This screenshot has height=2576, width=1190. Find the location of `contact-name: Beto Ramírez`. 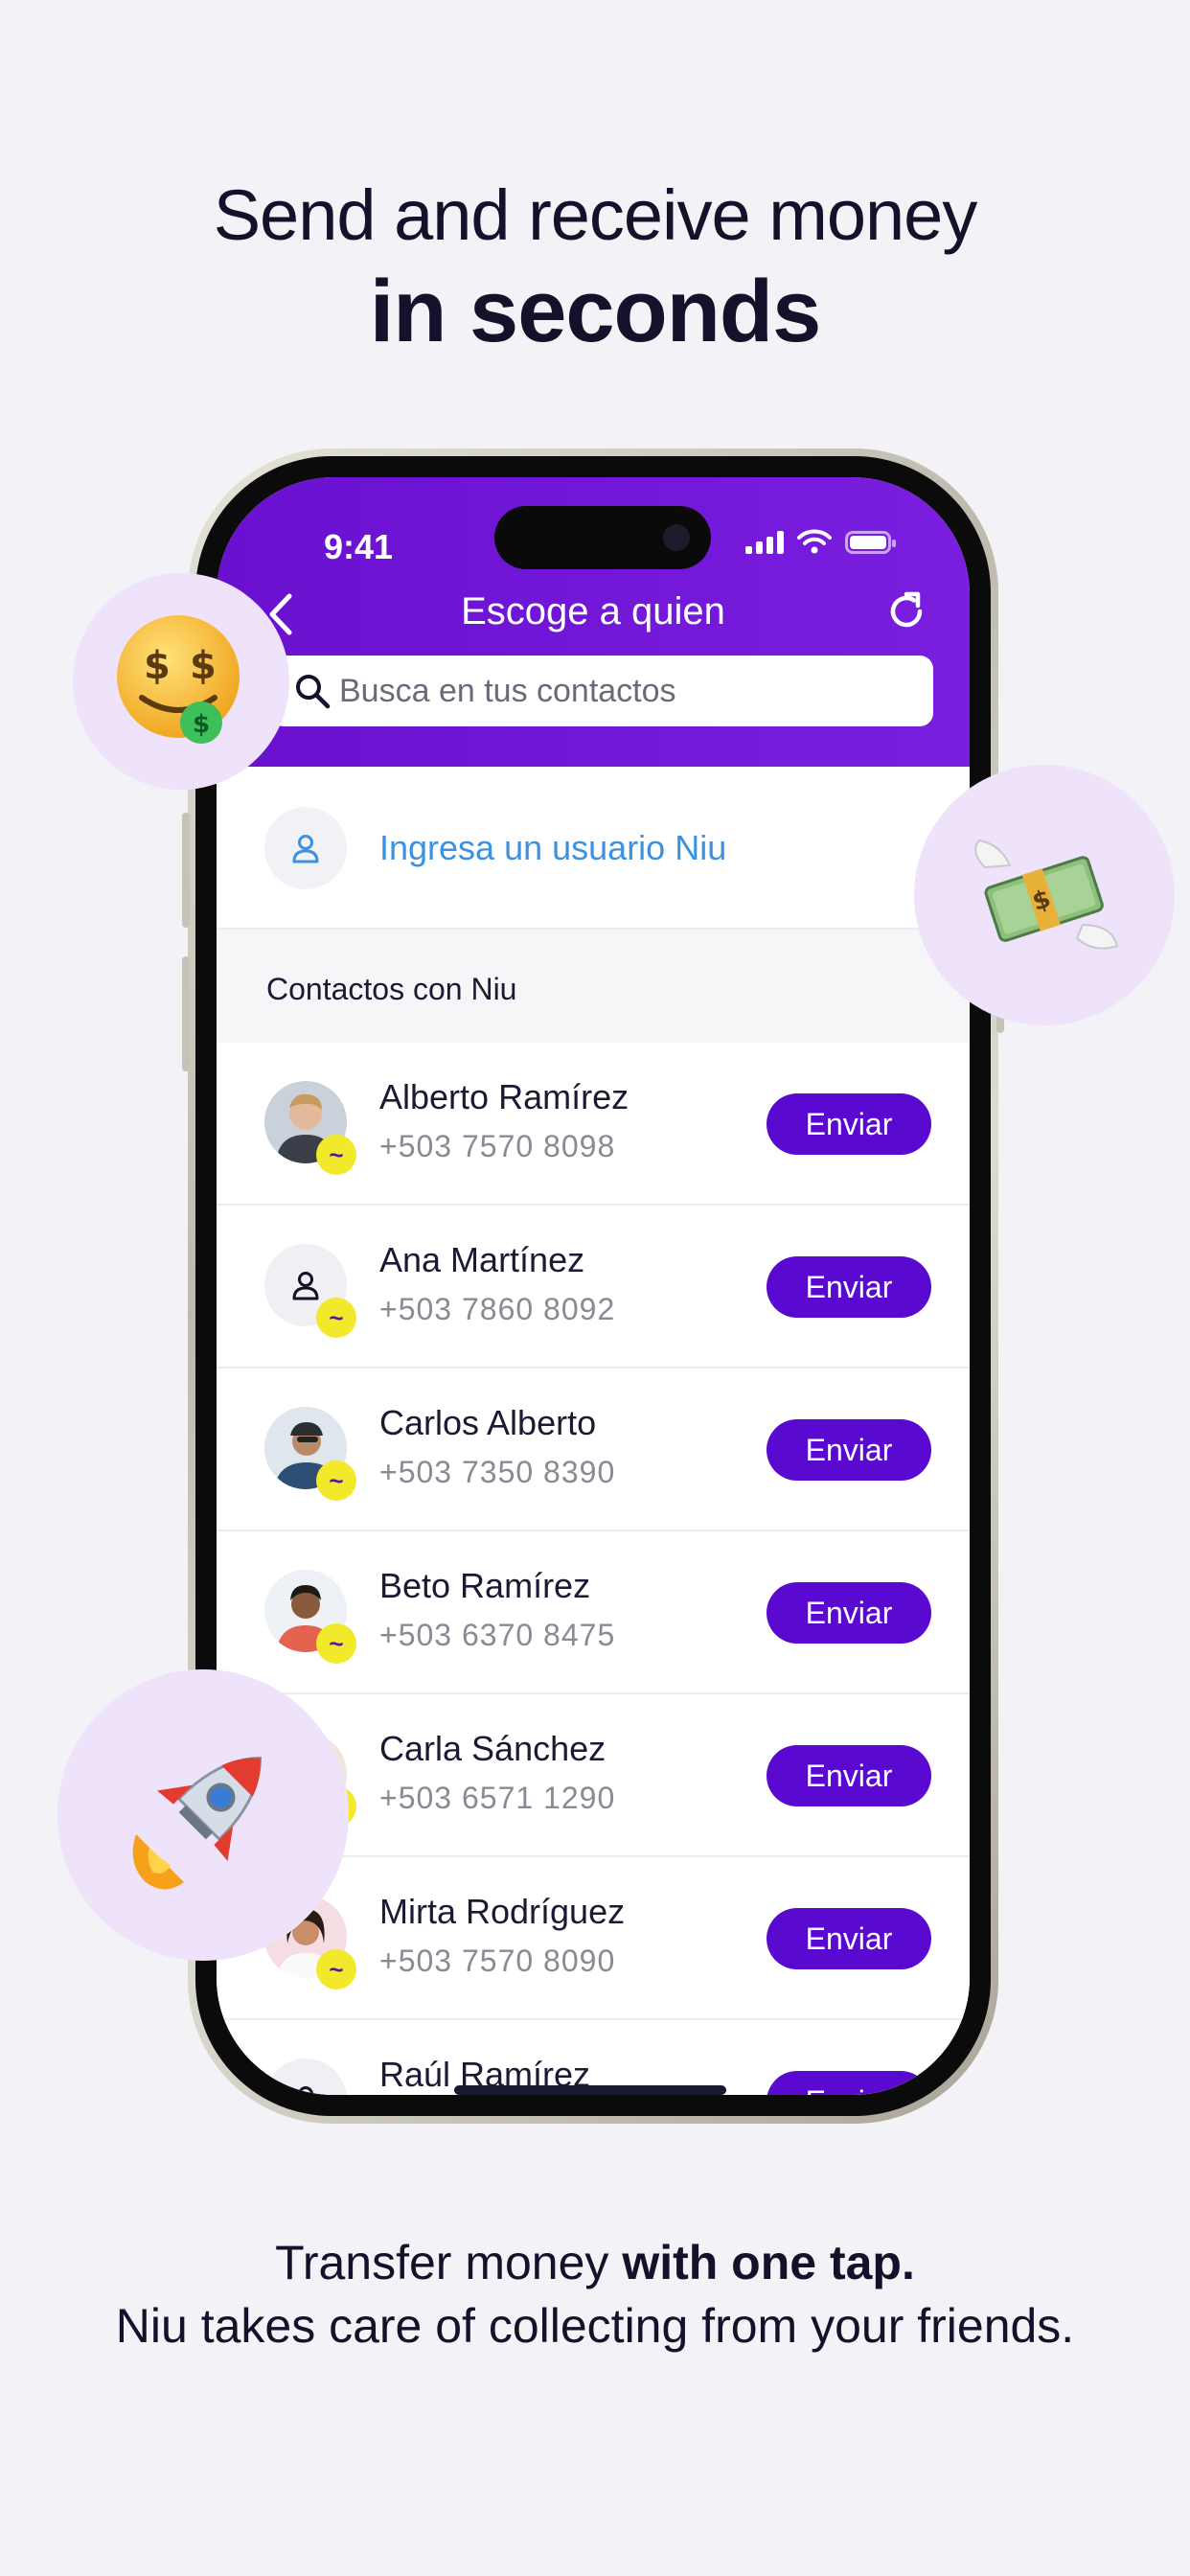

contact-name: Beto Ramírez is located at coordinates (485, 1585).